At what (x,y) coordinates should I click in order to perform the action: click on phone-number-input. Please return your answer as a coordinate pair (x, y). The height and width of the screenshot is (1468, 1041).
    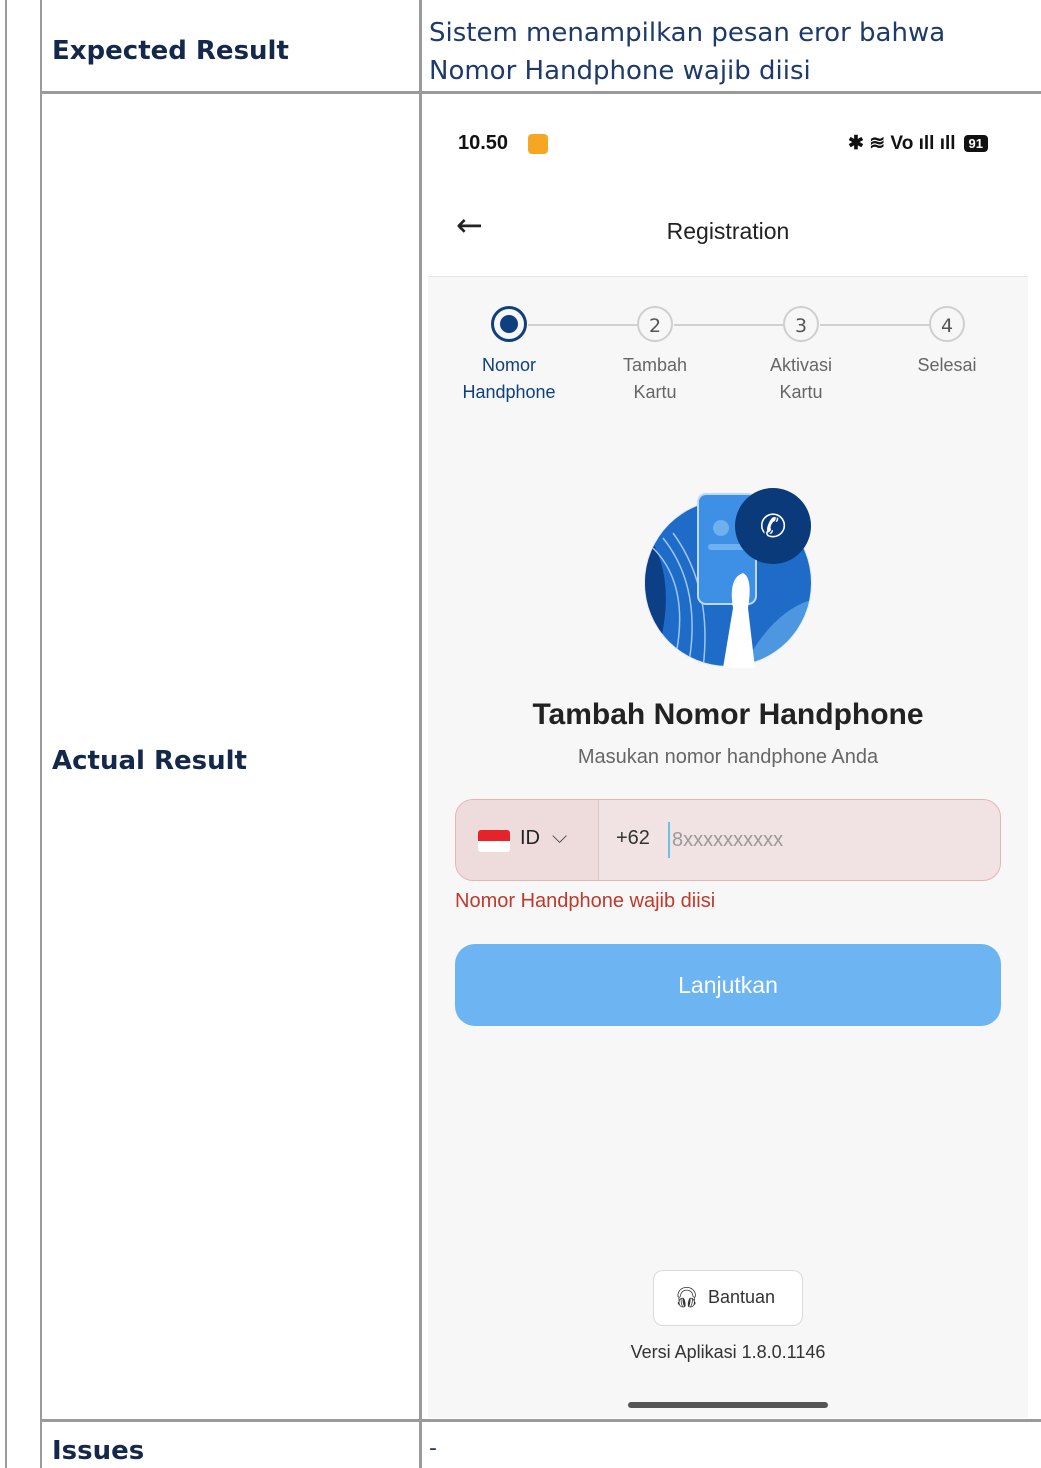
    Looking at the image, I should click on (820, 840).